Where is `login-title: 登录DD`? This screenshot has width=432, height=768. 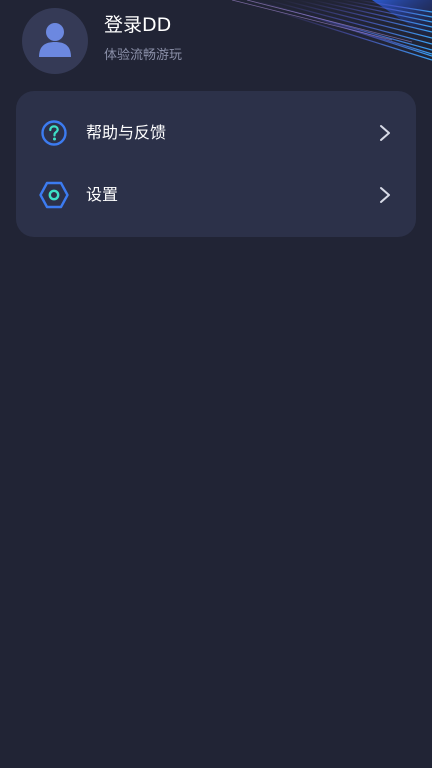
login-title: 登录DD is located at coordinates (143, 25).